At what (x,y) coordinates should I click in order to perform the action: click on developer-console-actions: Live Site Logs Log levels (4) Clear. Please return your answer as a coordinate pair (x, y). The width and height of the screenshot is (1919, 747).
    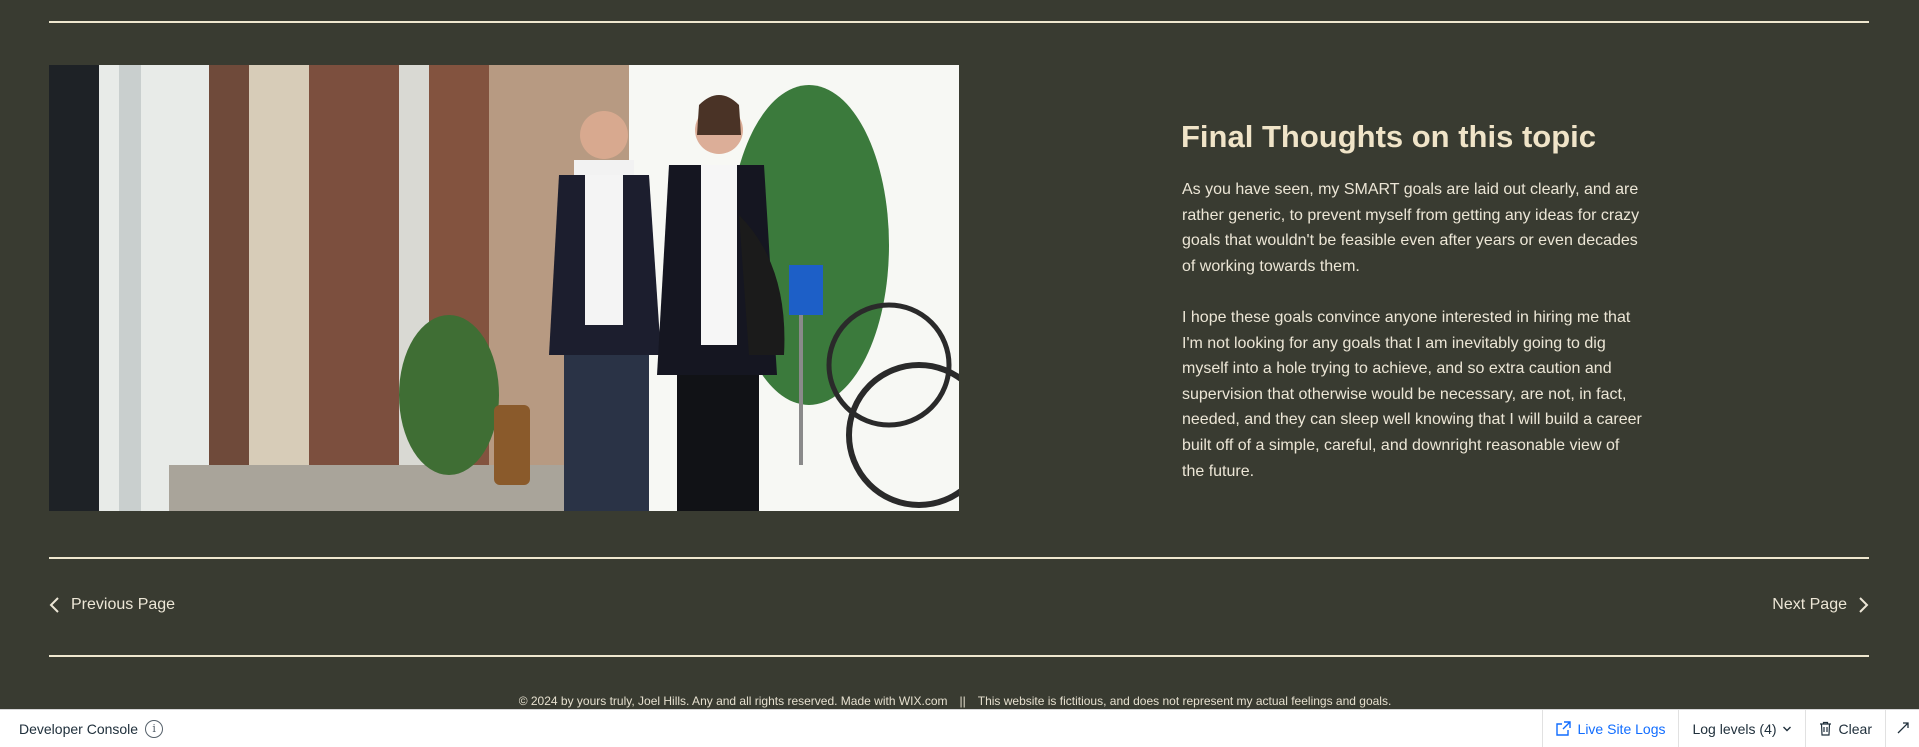
    Looking at the image, I should click on (1730, 728).